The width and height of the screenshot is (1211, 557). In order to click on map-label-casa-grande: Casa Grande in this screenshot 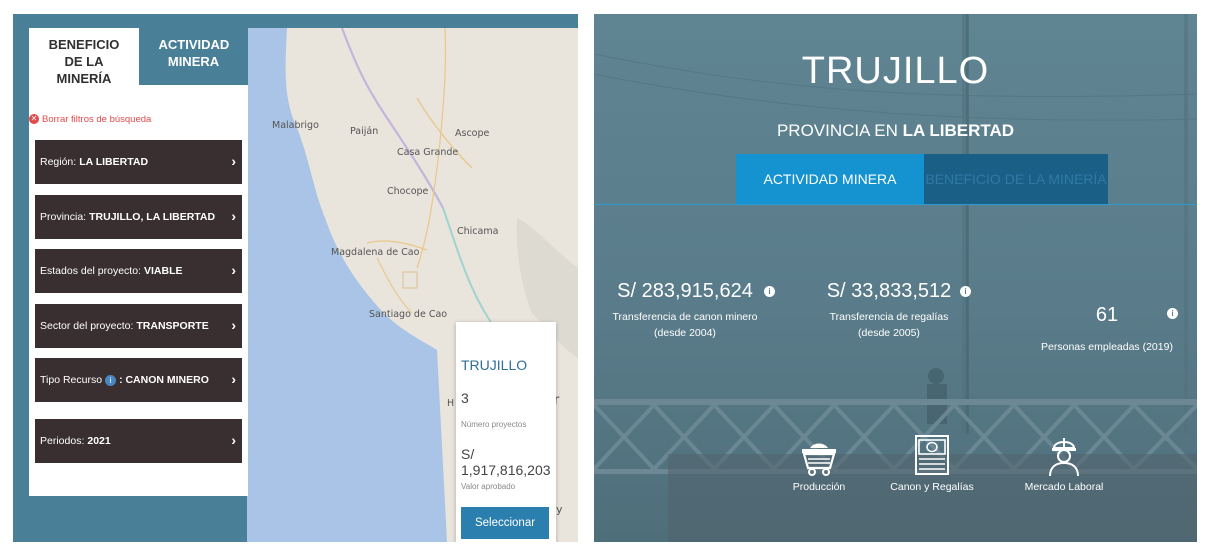, I will do `click(428, 152)`.